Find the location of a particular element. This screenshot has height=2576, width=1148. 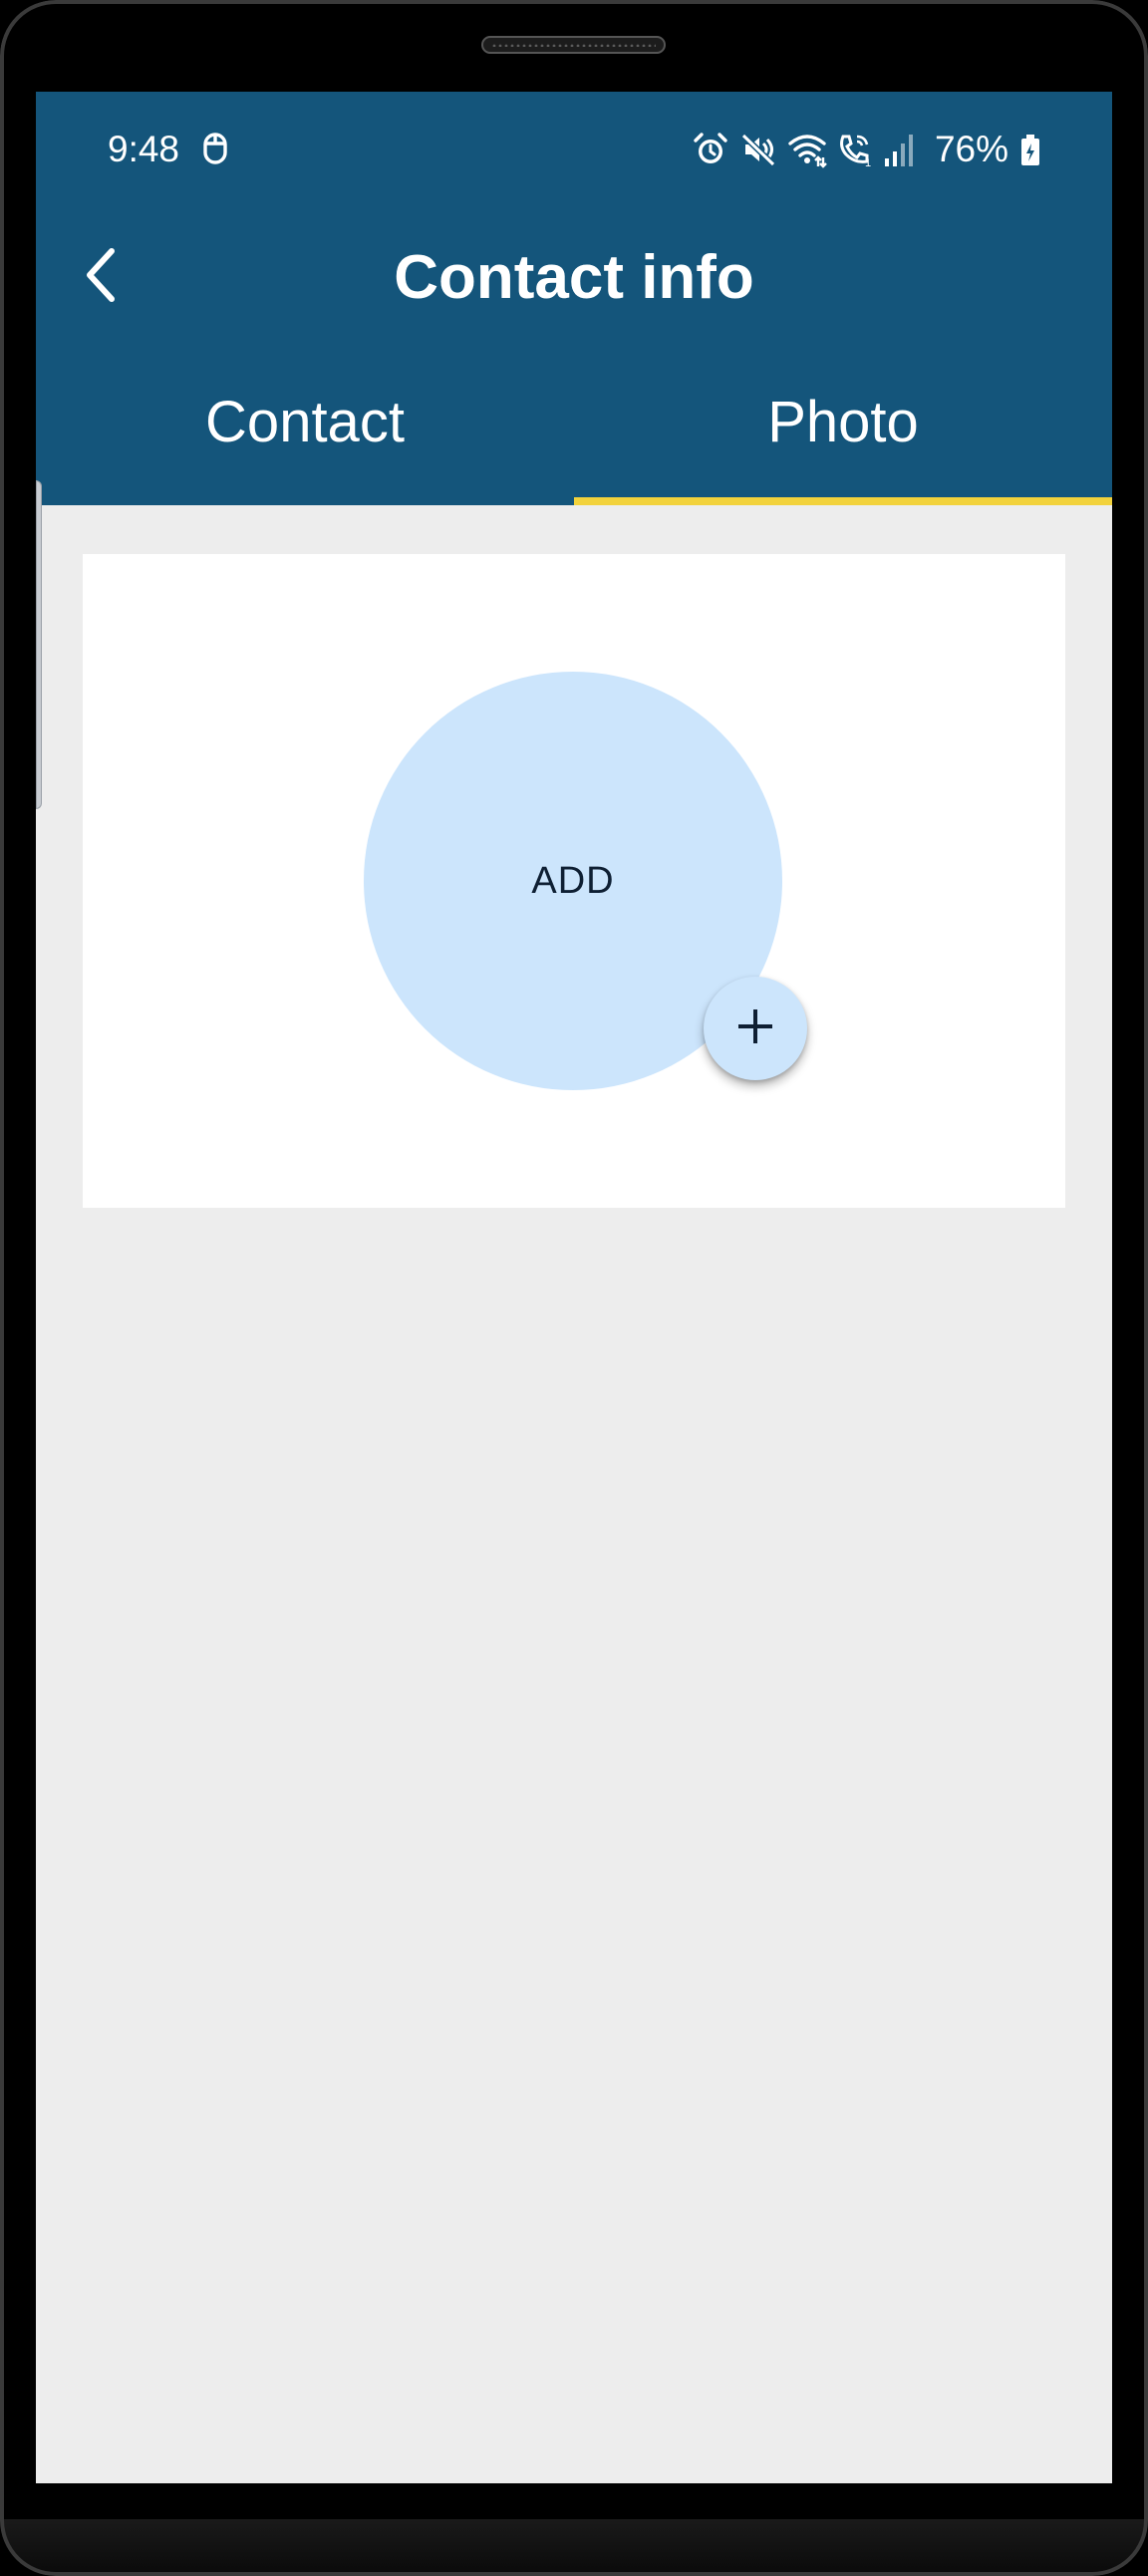

status-icons: 1 76% is located at coordinates (867, 149).